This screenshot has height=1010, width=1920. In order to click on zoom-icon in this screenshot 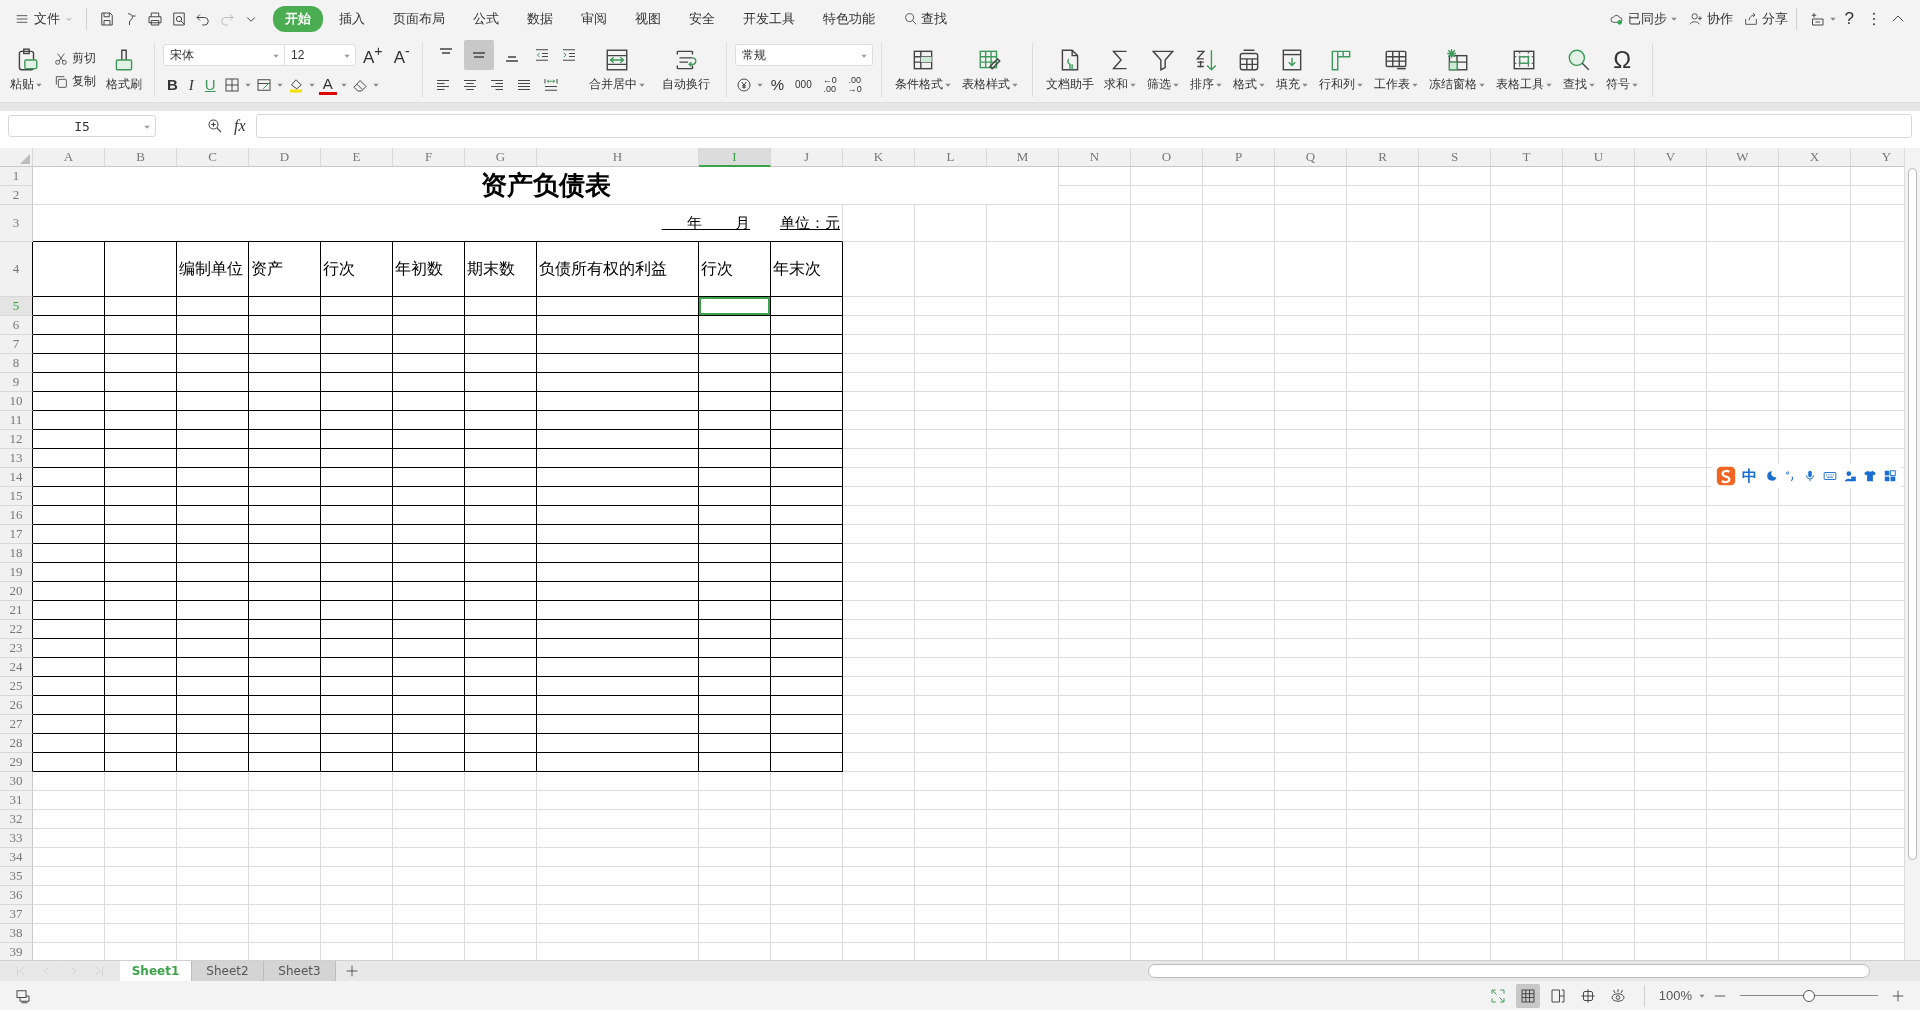, I will do `click(215, 126)`.